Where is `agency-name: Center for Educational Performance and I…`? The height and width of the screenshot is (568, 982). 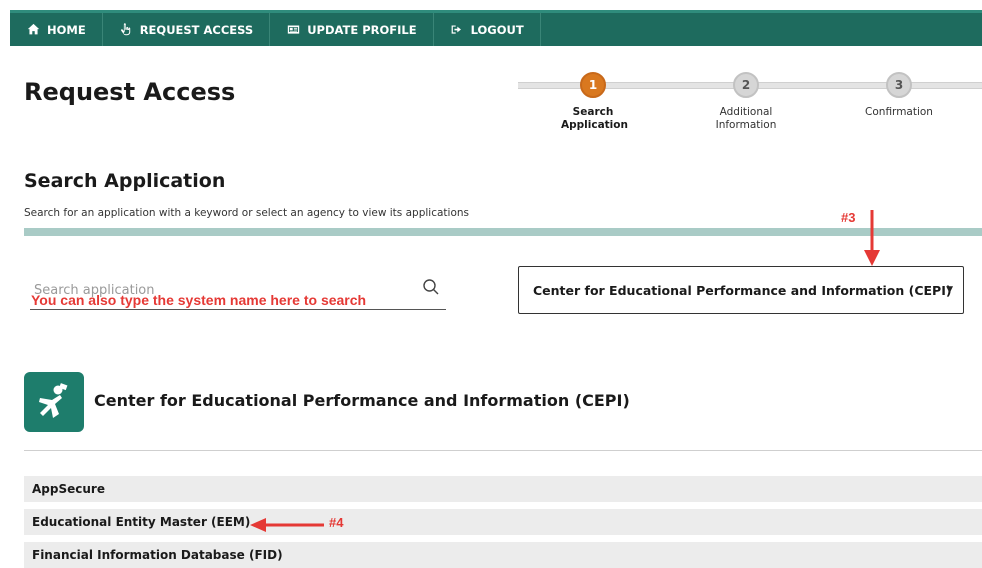
agency-name: Center for Educational Performance and I… is located at coordinates (362, 400).